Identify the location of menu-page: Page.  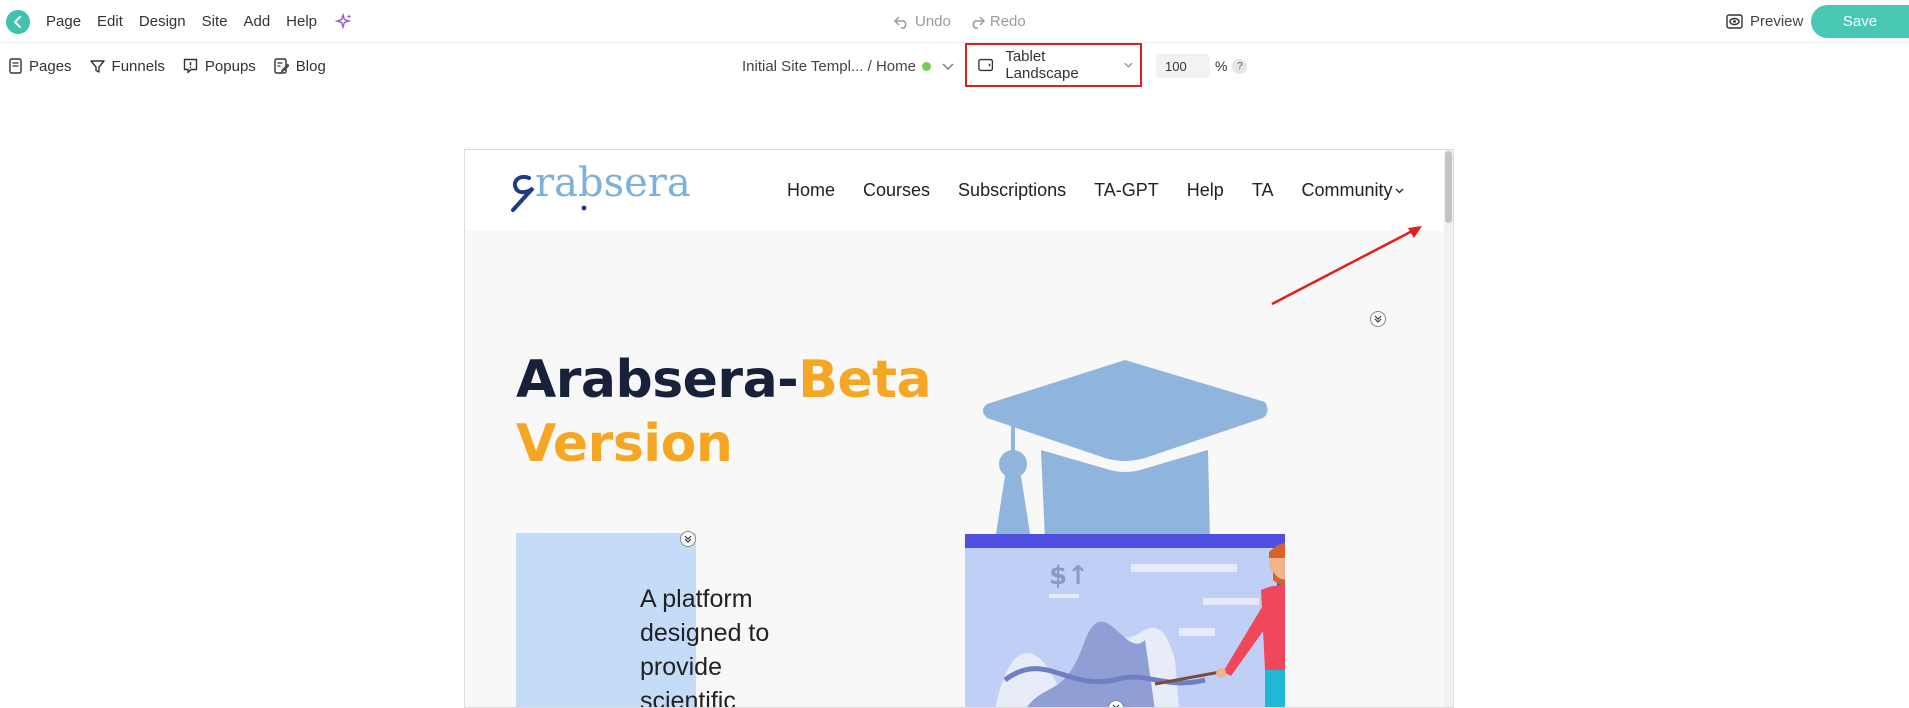
(63, 21).